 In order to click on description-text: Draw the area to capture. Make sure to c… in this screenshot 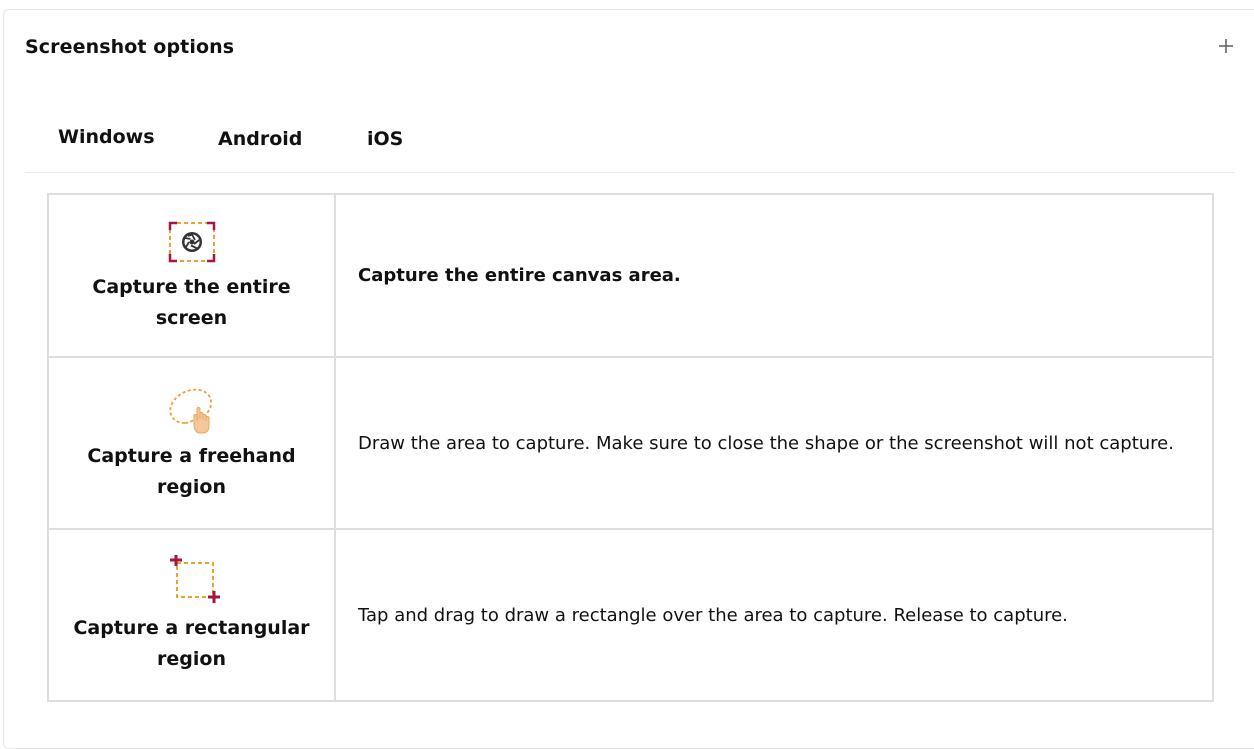, I will do `click(766, 443)`.